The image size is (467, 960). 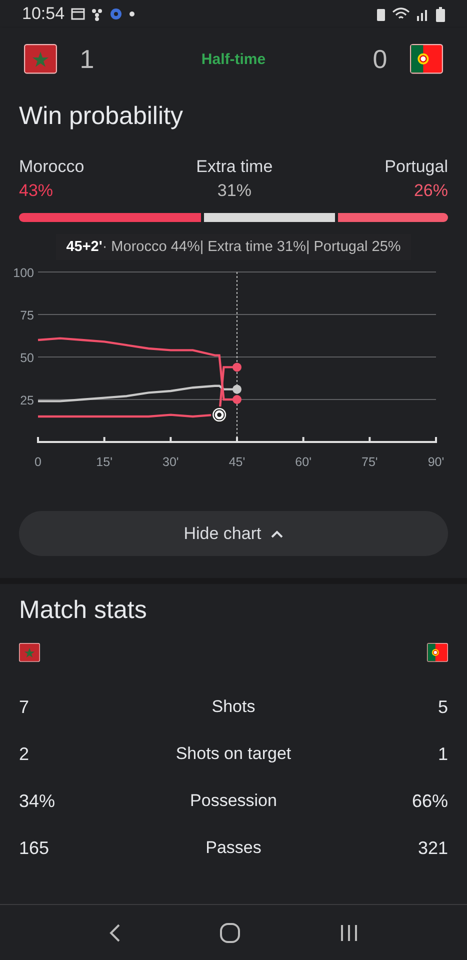 I want to click on x-tick-label: 90', so click(x=436, y=462).